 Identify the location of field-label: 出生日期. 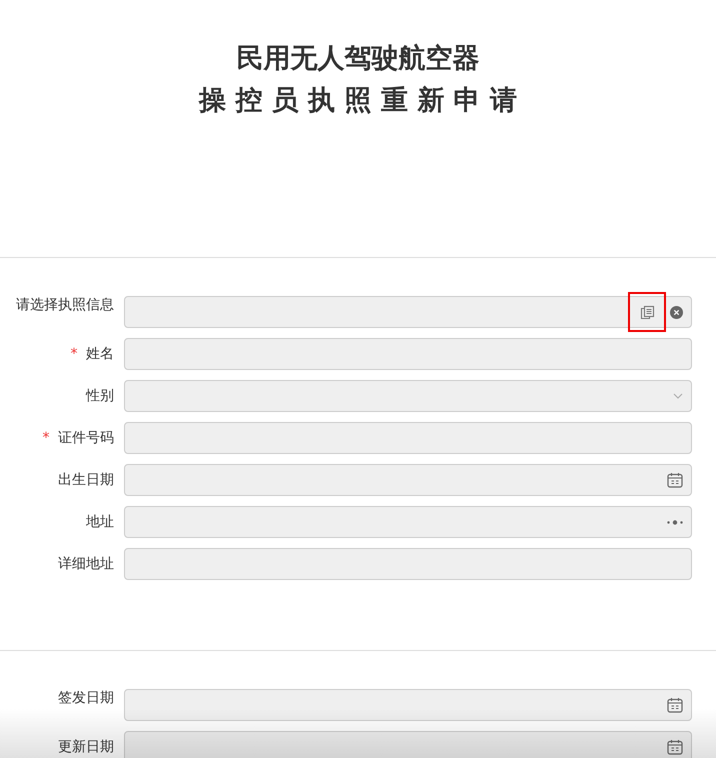
(86, 480).